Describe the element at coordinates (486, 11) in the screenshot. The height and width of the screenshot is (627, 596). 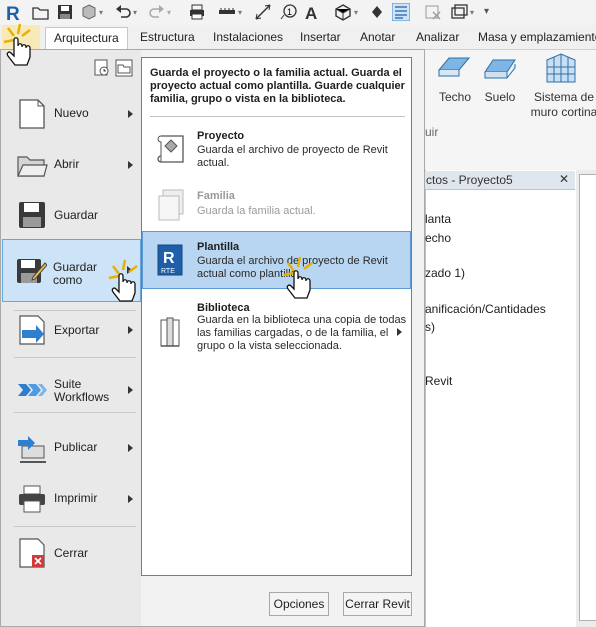
I see `dropdown-icon: ▾` at that location.